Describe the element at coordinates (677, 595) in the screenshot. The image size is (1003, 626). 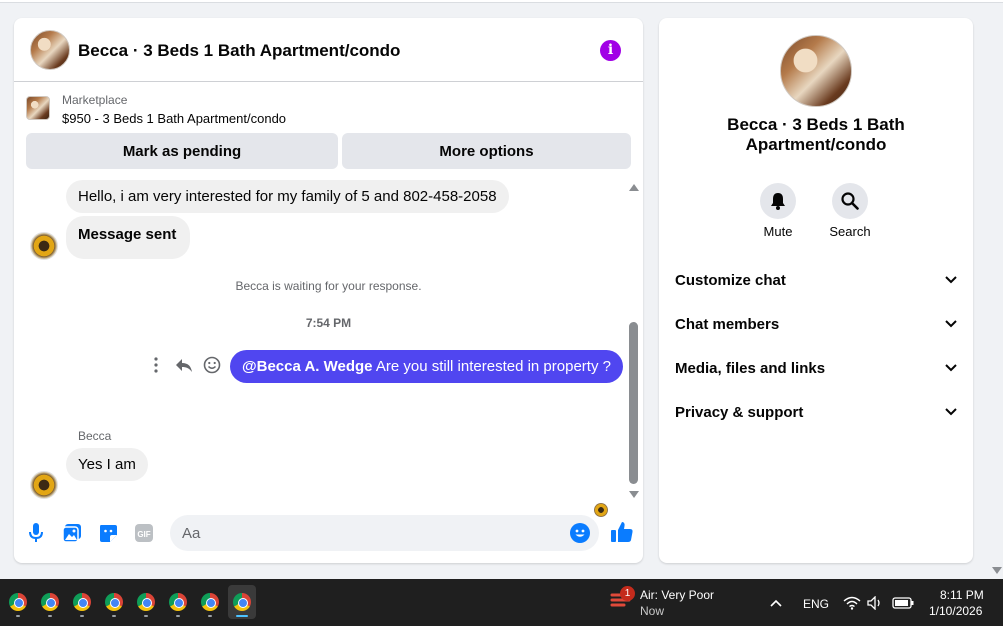
I see `weather-status-text: Air: Very Poor` at that location.